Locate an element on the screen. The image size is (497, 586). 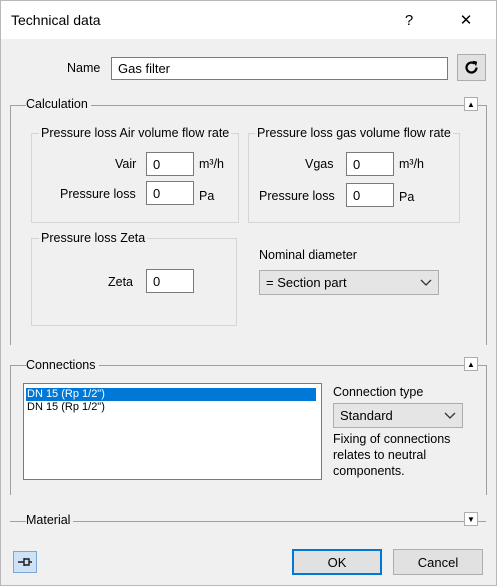
vgas-input: 0 is located at coordinates (370, 164).